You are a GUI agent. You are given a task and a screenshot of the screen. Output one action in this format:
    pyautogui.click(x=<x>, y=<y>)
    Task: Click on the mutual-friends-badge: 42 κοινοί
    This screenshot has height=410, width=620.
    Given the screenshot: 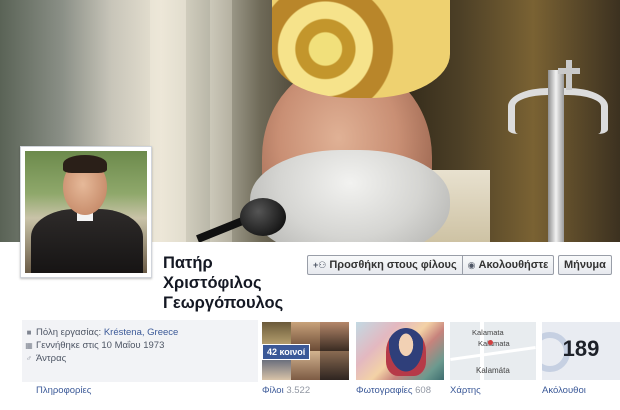 What is the action you would take?
    pyautogui.click(x=286, y=352)
    